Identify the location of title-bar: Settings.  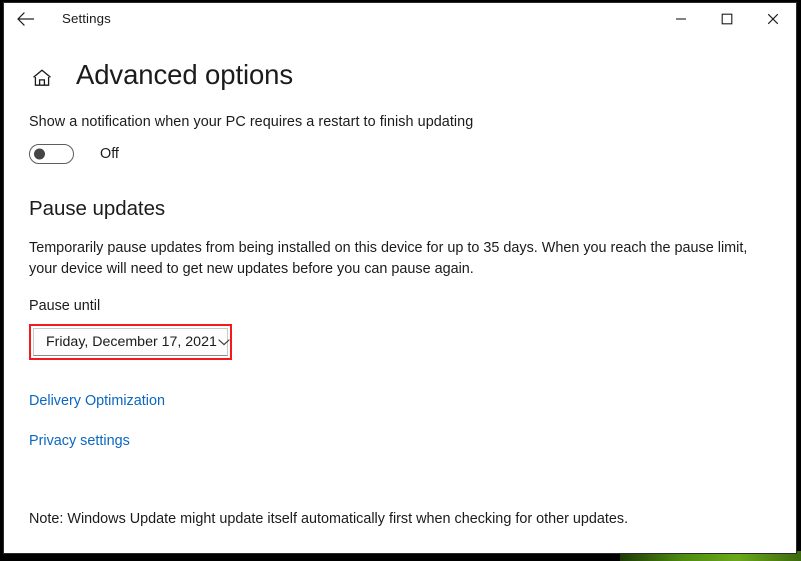
(400, 19).